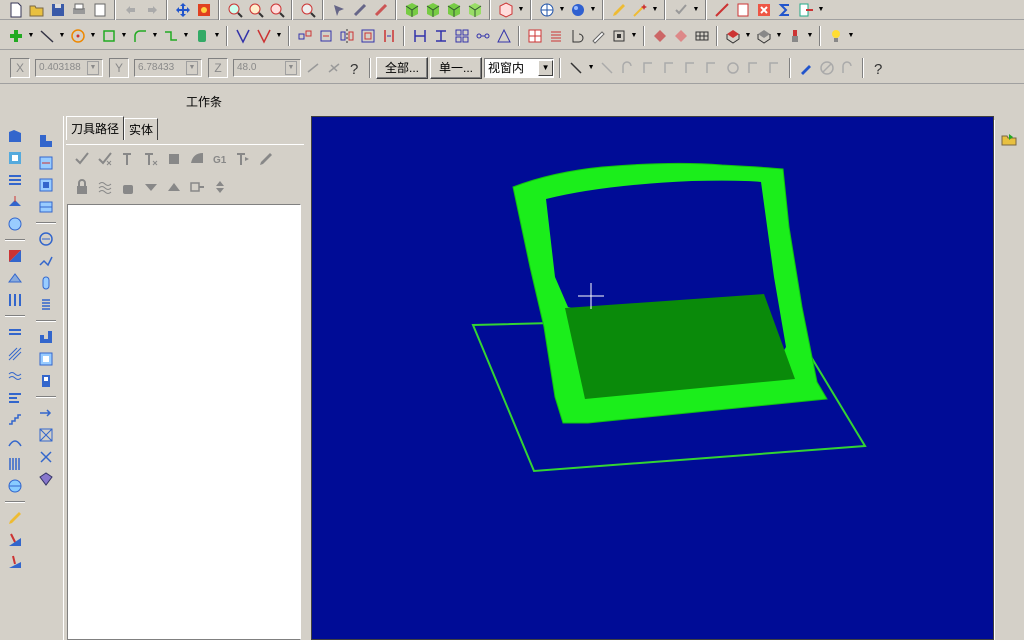  Describe the element at coordinates (15, 180) in the screenshot. I see `face-icon` at that location.